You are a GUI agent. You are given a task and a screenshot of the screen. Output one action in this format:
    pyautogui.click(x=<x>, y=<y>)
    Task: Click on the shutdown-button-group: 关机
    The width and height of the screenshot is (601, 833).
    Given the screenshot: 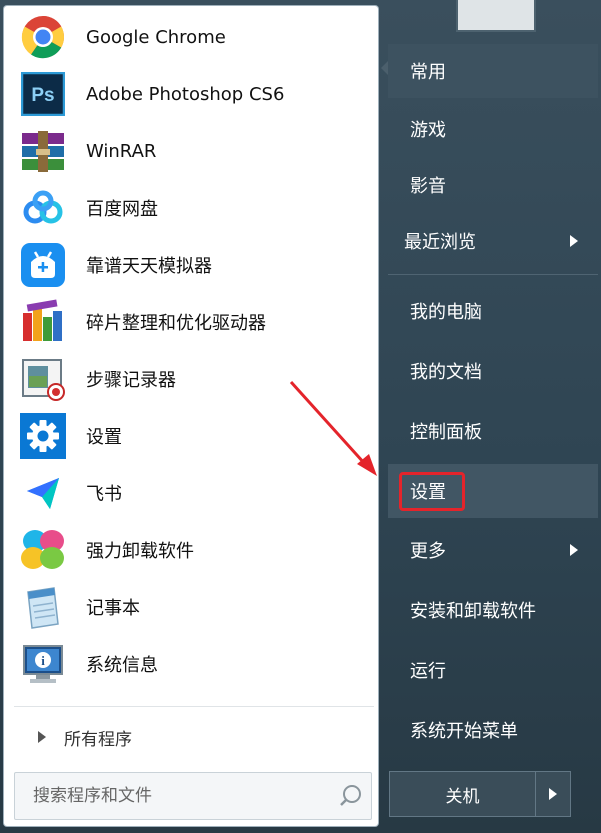 What is the action you would take?
    pyautogui.click(x=480, y=794)
    